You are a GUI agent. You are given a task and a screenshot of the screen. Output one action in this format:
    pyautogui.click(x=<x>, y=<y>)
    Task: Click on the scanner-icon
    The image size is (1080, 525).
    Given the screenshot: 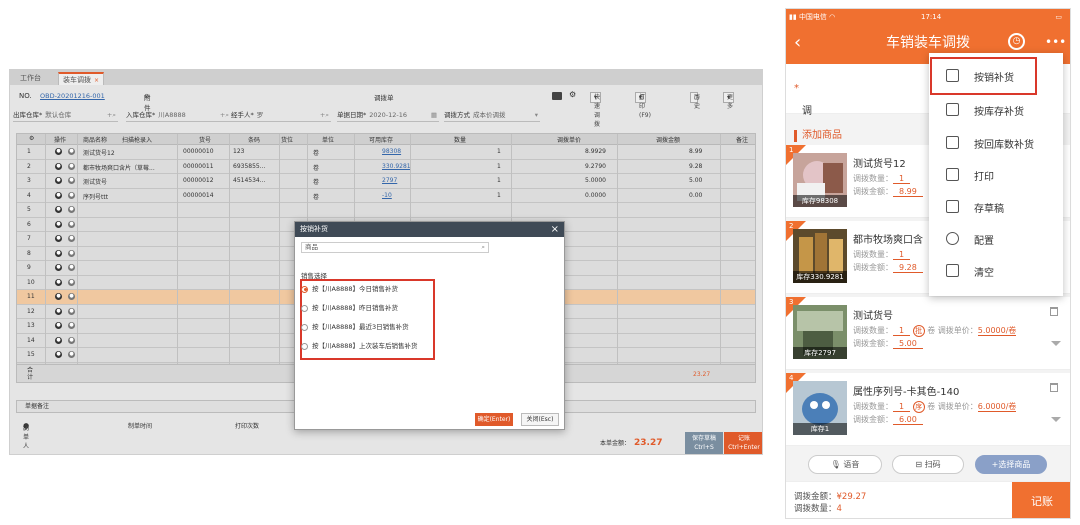 What is the action you would take?
    pyautogui.click(x=557, y=96)
    